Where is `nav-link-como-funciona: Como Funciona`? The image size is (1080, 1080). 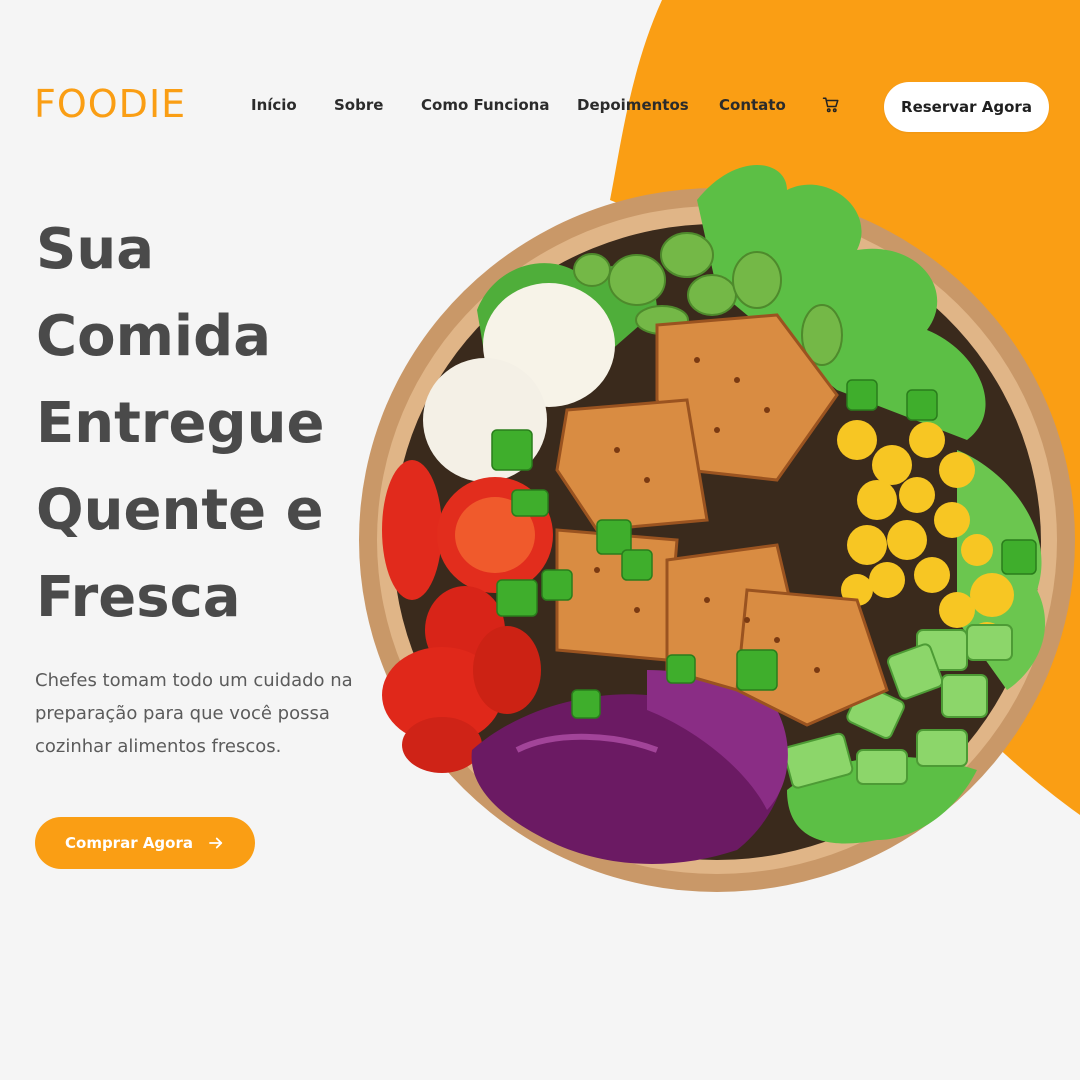
nav-link-como-funciona: Como Funciona is located at coordinates (485, 105).